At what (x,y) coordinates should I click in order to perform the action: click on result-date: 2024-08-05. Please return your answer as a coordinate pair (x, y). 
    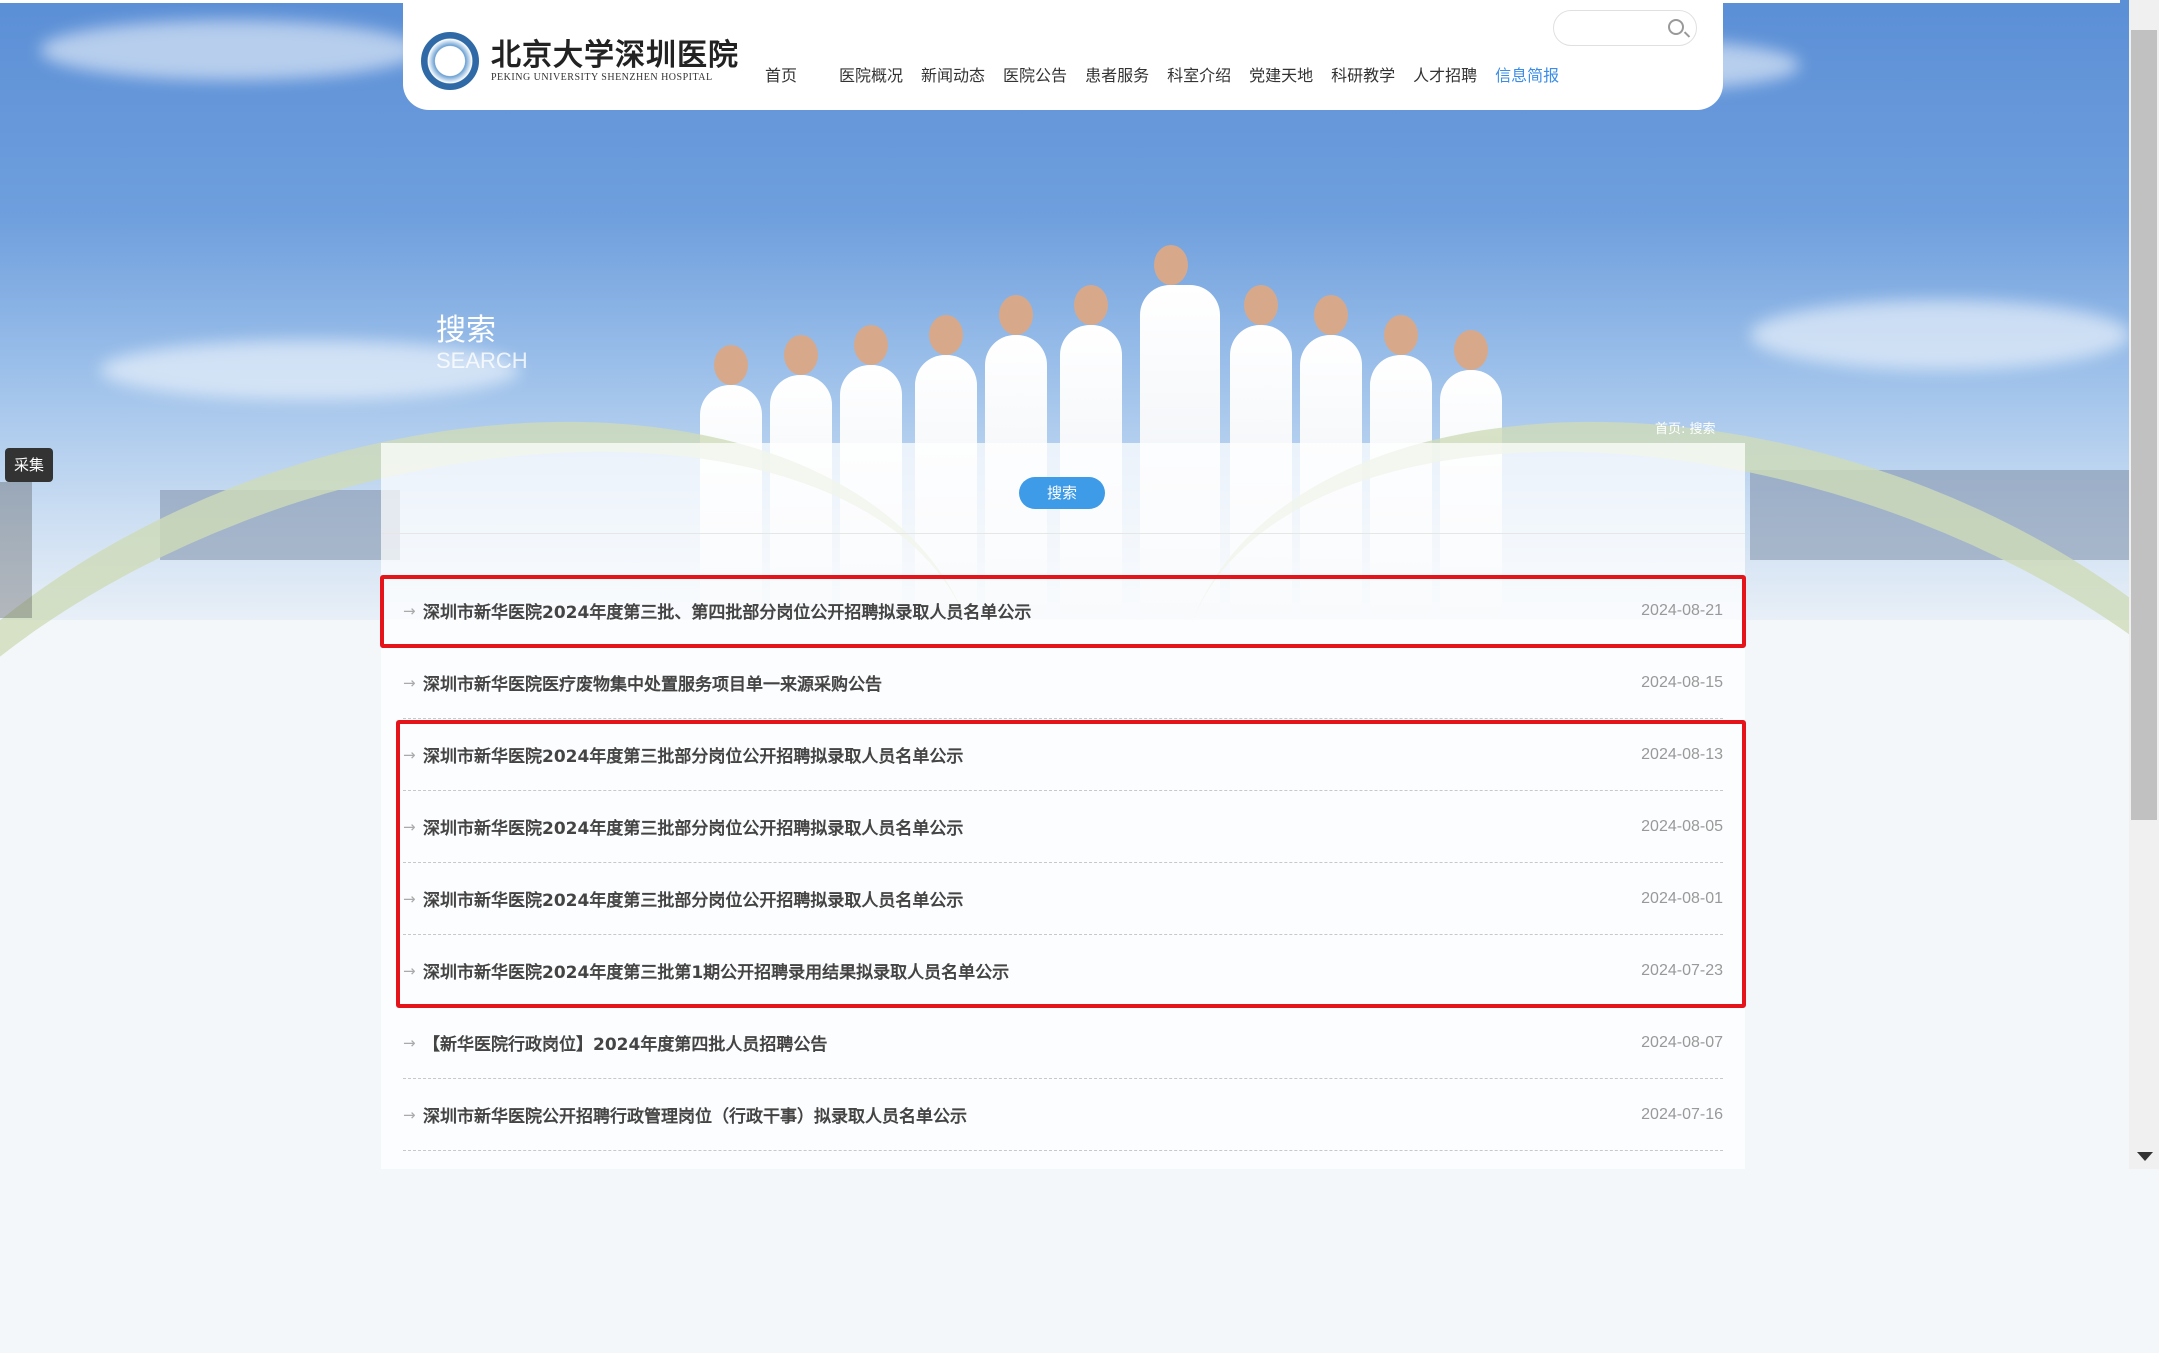
    Looking at the image, I should click on (1682, 826).